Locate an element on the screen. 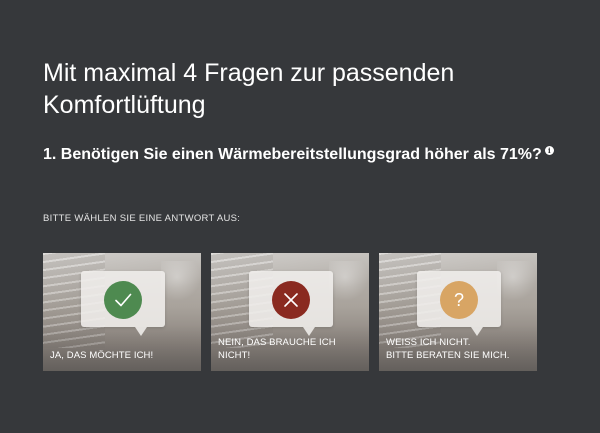  answer-yes-card: JA, DAS MÖCHTE ICH! is located at coordinates (122, 312).